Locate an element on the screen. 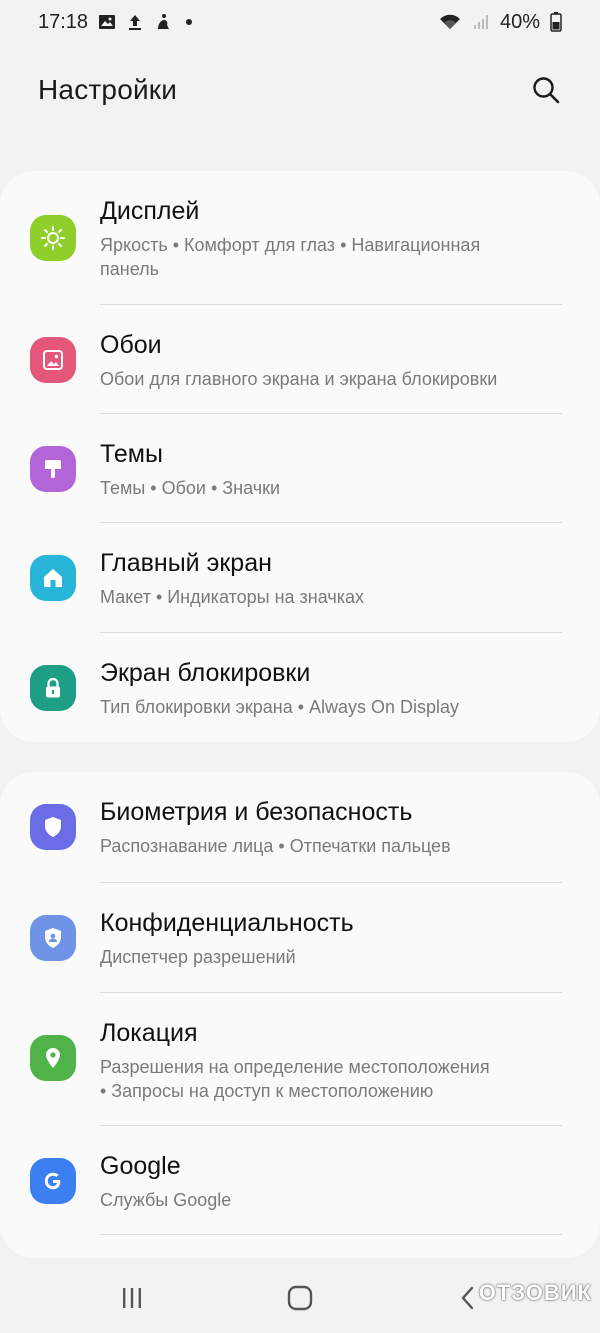 This screenshot has width=600, height=1333. settings-item-google: Google Службы Google is located at coordinates (300, 1180).